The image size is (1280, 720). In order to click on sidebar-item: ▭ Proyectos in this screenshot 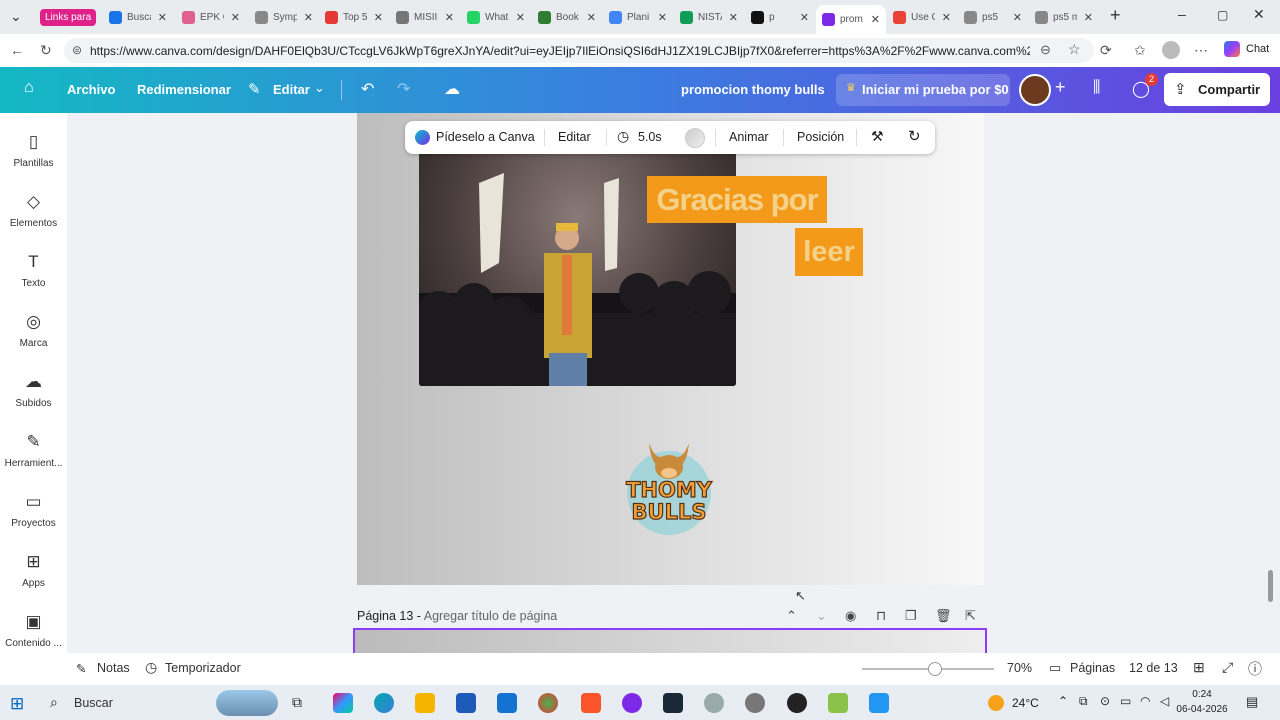, I will do `click(33, 510)`.